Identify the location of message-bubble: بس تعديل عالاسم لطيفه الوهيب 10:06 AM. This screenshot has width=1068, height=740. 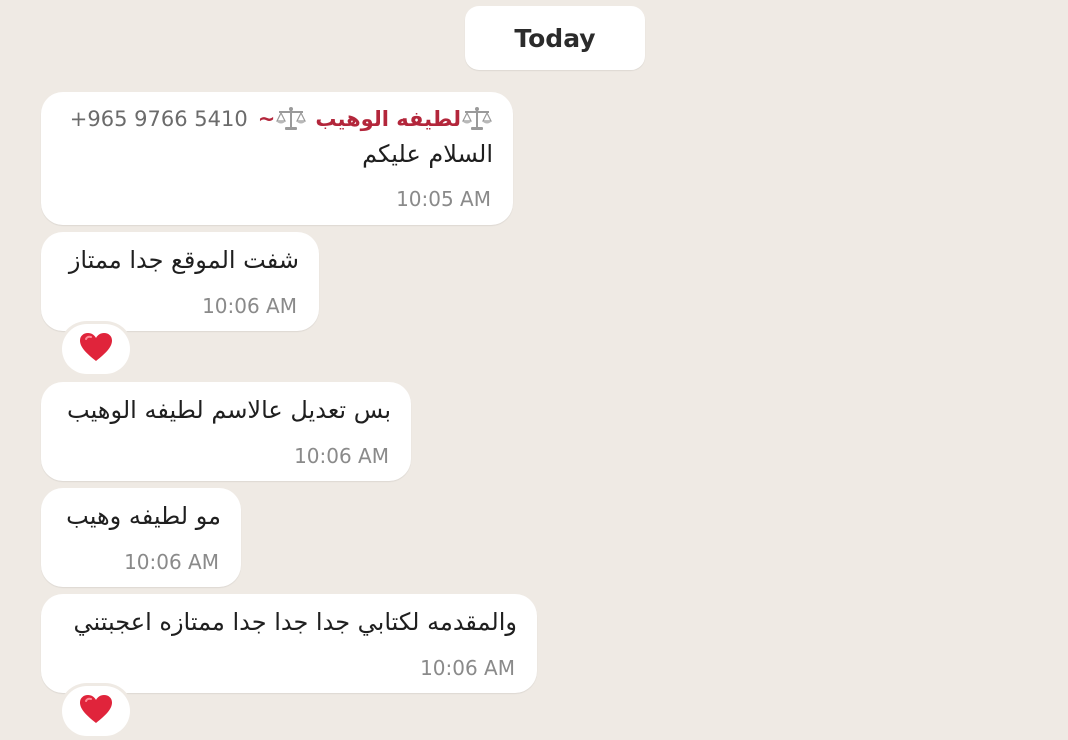
(226, 431).